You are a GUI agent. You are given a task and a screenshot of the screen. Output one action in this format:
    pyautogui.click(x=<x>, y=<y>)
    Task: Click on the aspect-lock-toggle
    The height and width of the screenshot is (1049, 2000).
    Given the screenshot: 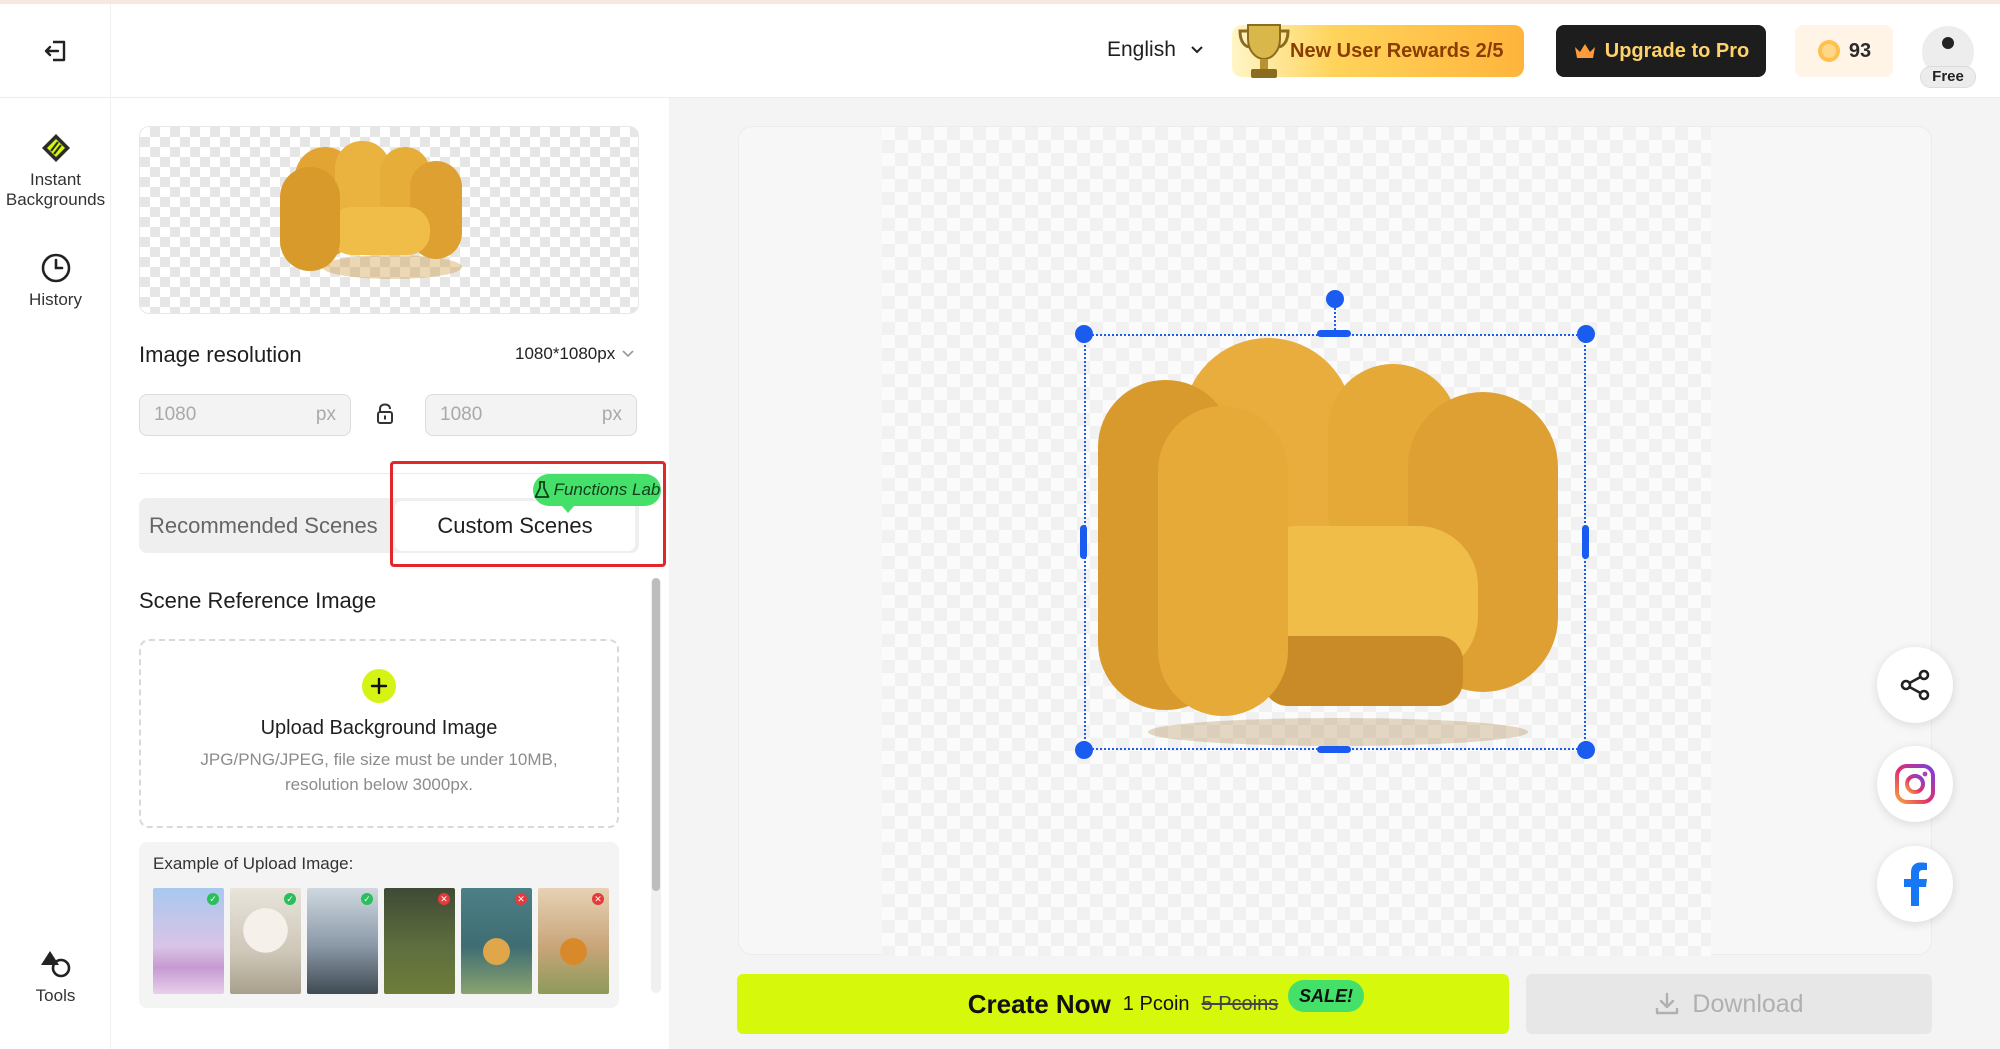 What is the action you would take?
    pyautogui.click(x=385, y=416)
    